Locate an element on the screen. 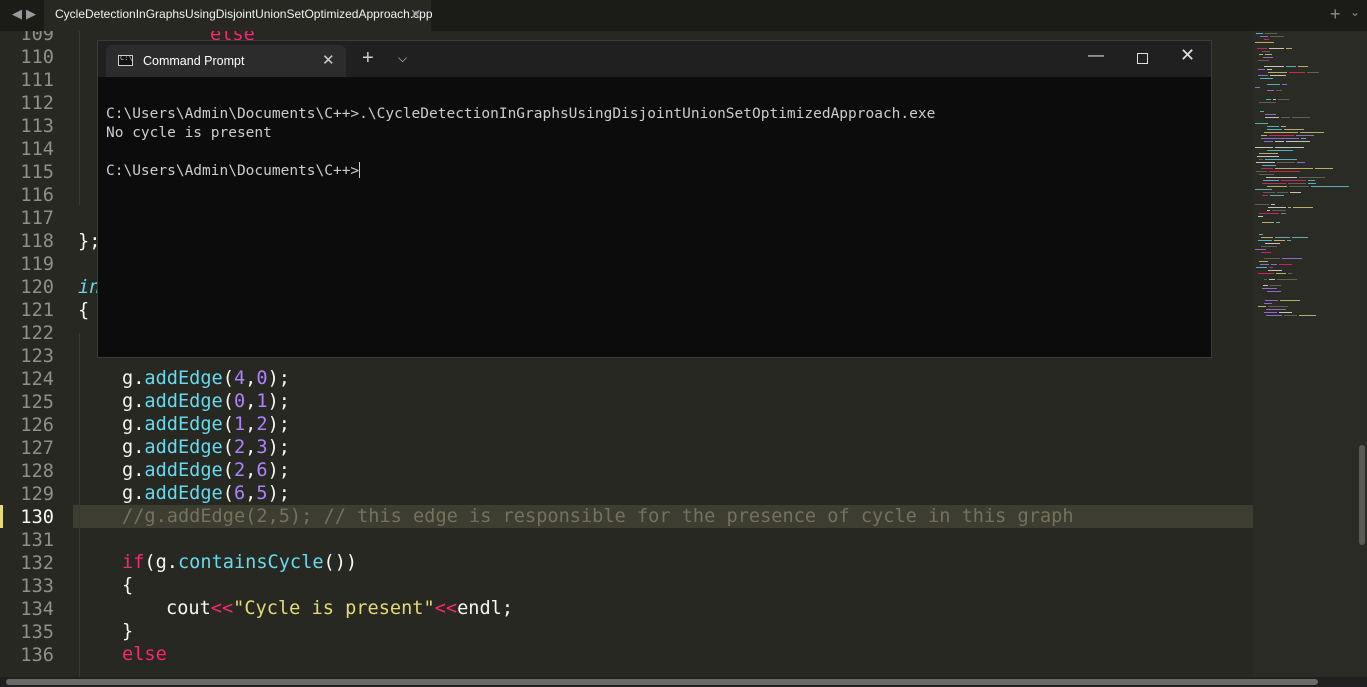 This screenshot has height=687, width=1367. code-line: g.addEdge(2,6); is located at coordinates (206, 470).